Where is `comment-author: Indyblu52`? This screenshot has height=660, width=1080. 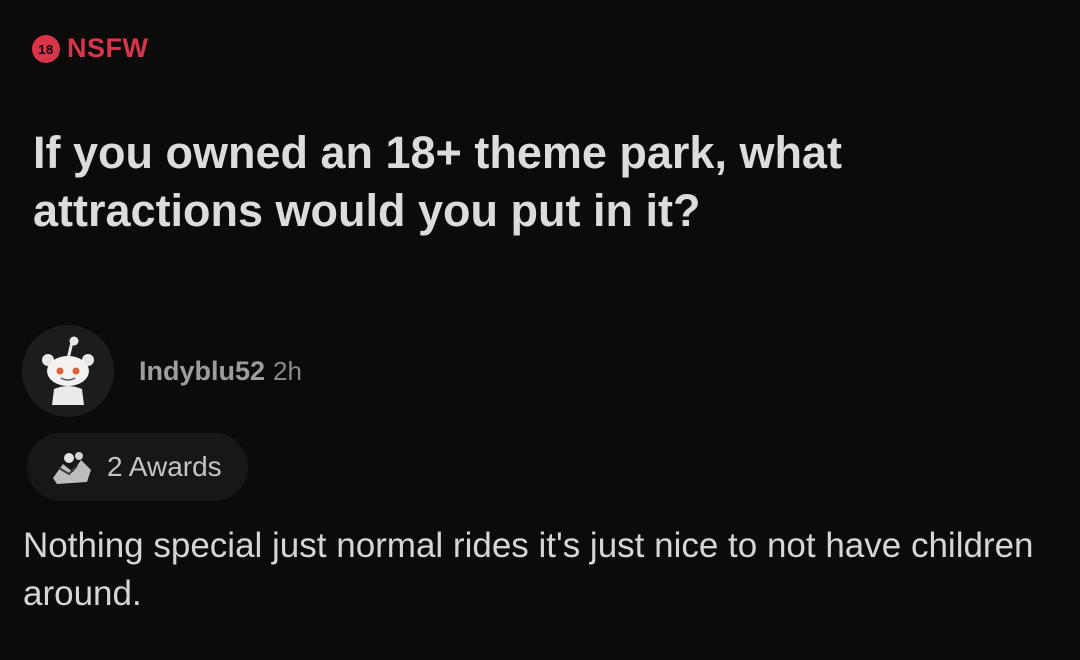 comment-author: Indyblu52 is located at coordinates (202, 371).